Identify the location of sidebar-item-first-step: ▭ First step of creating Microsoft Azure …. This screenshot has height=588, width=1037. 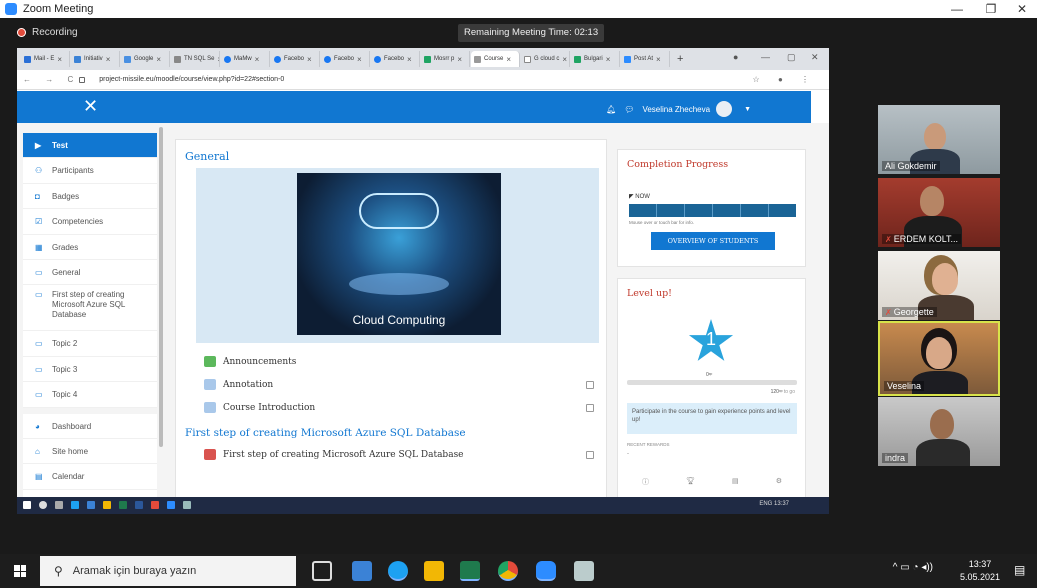
(90, 308).